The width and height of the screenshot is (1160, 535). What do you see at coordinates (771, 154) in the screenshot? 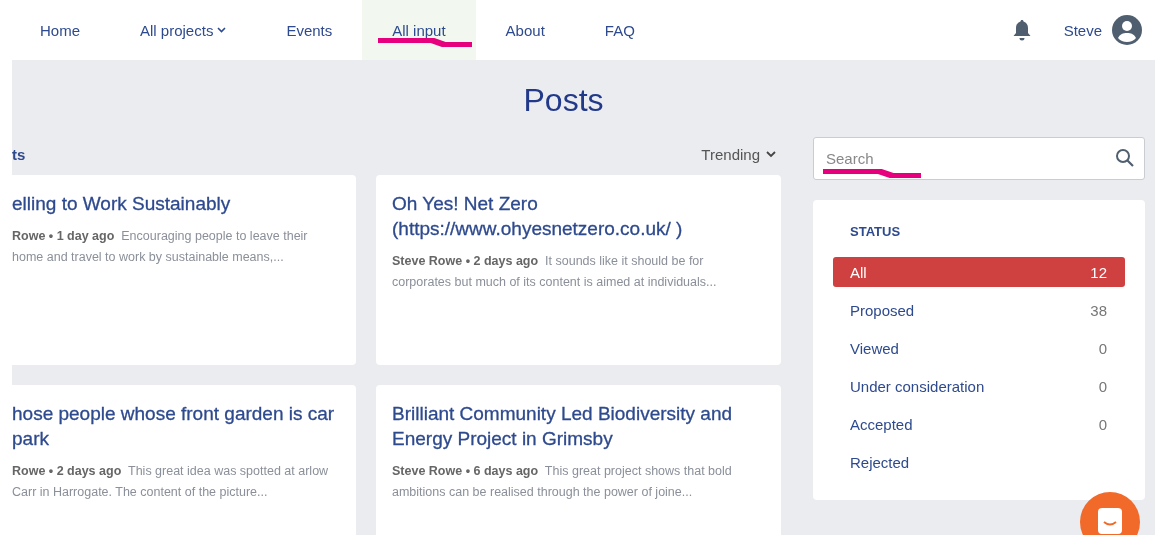
I see `chevron-down-icon` at bounding box center [771, 154].